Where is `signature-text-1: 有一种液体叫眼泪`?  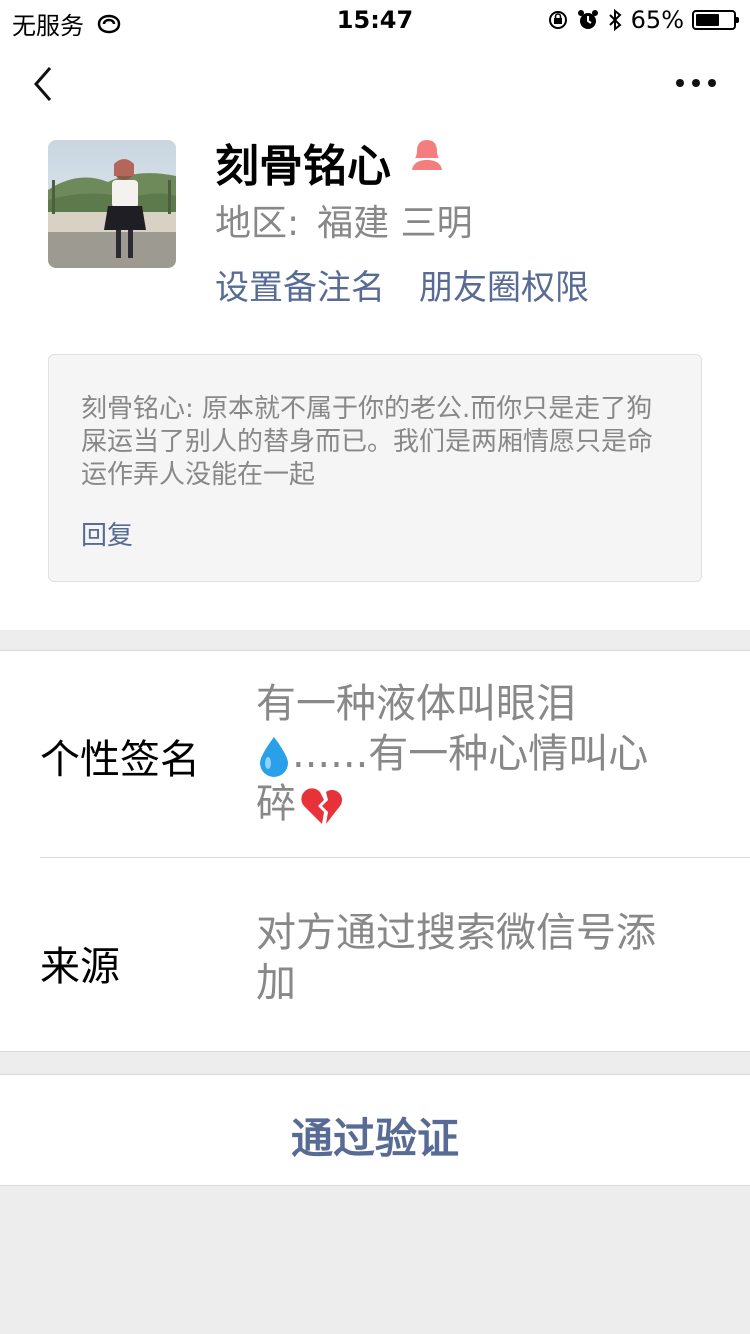 signature-text-1: 有一种液体叫眼泪 is located at coordinates (416, 704).